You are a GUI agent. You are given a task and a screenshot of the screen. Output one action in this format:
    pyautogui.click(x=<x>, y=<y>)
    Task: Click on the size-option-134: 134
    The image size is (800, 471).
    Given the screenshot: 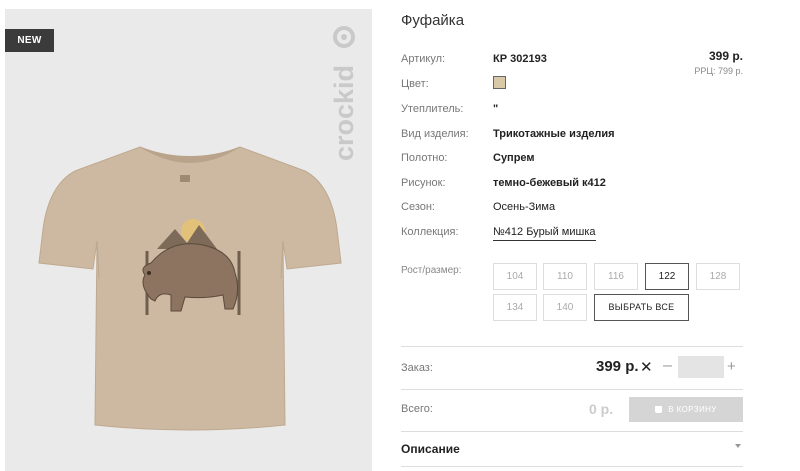 What is the action you would take?
    pyautogui.click(x=515, y=307)
    